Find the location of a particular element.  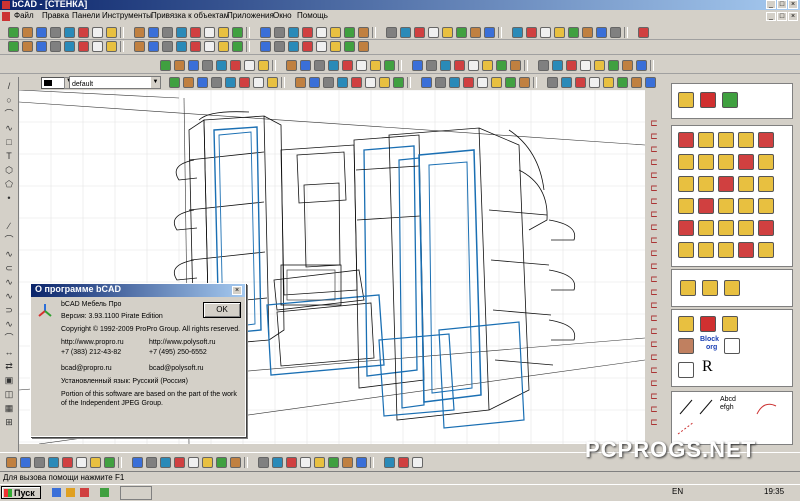

text-r-icon: R is located at coordinates (707, 367).